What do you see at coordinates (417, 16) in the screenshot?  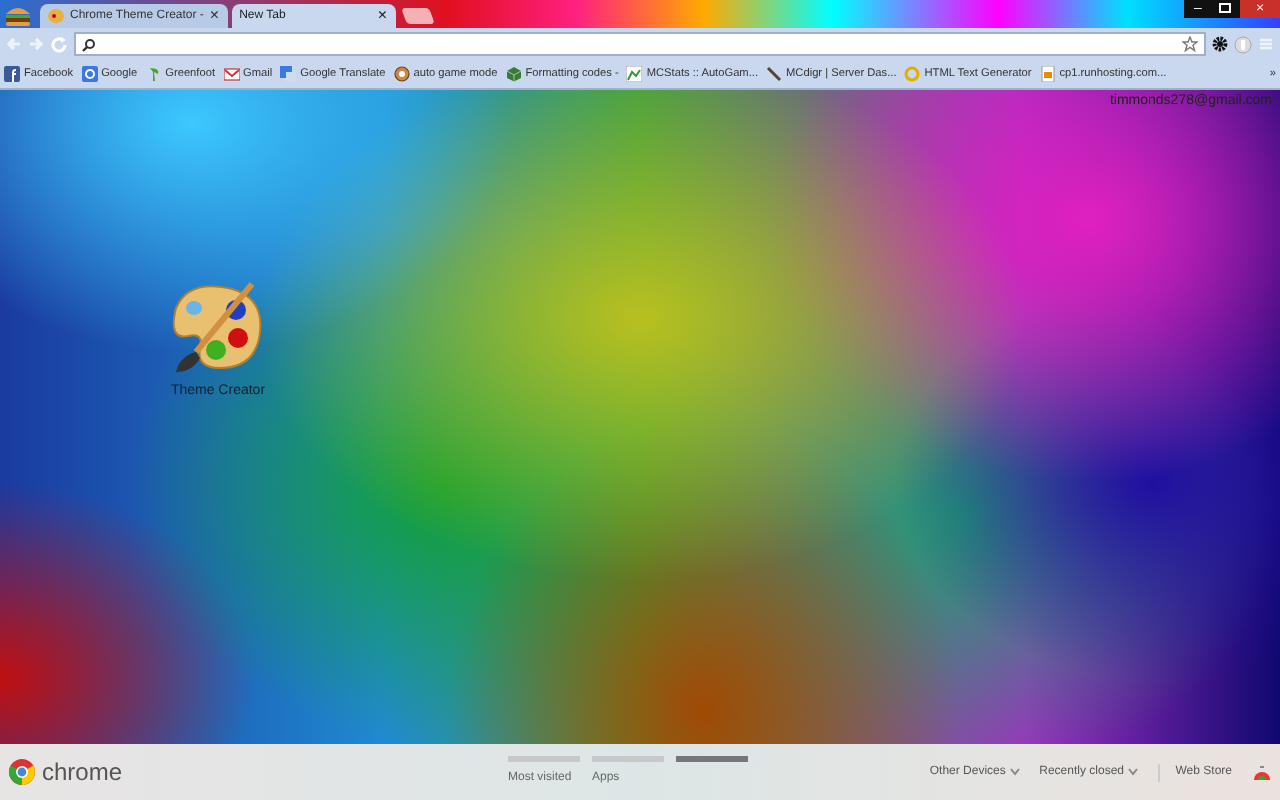 I see `new-tab-button` at bounding box center [417, 16].